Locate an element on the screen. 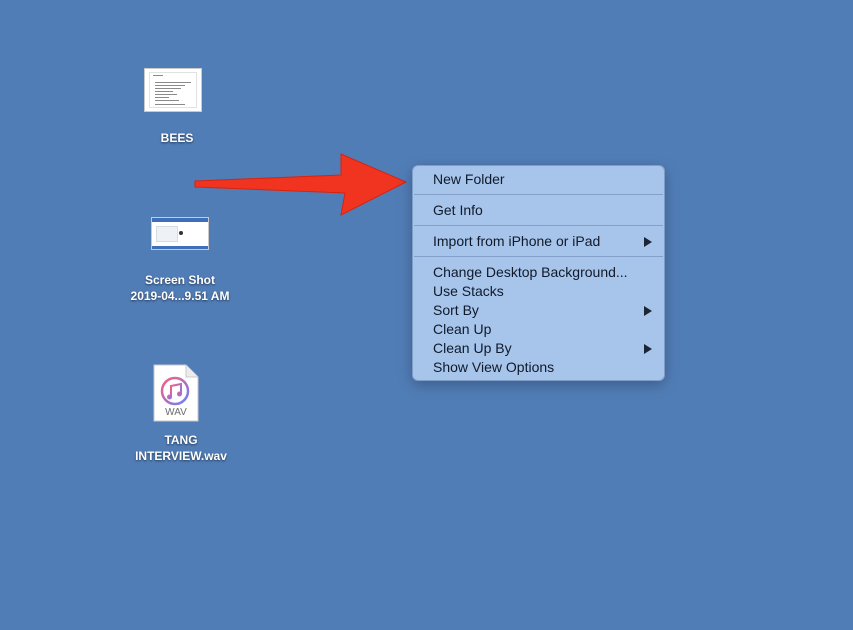  desktop-icon-label: 2019-04...9.51 AM is located at coordinates (180, 296).